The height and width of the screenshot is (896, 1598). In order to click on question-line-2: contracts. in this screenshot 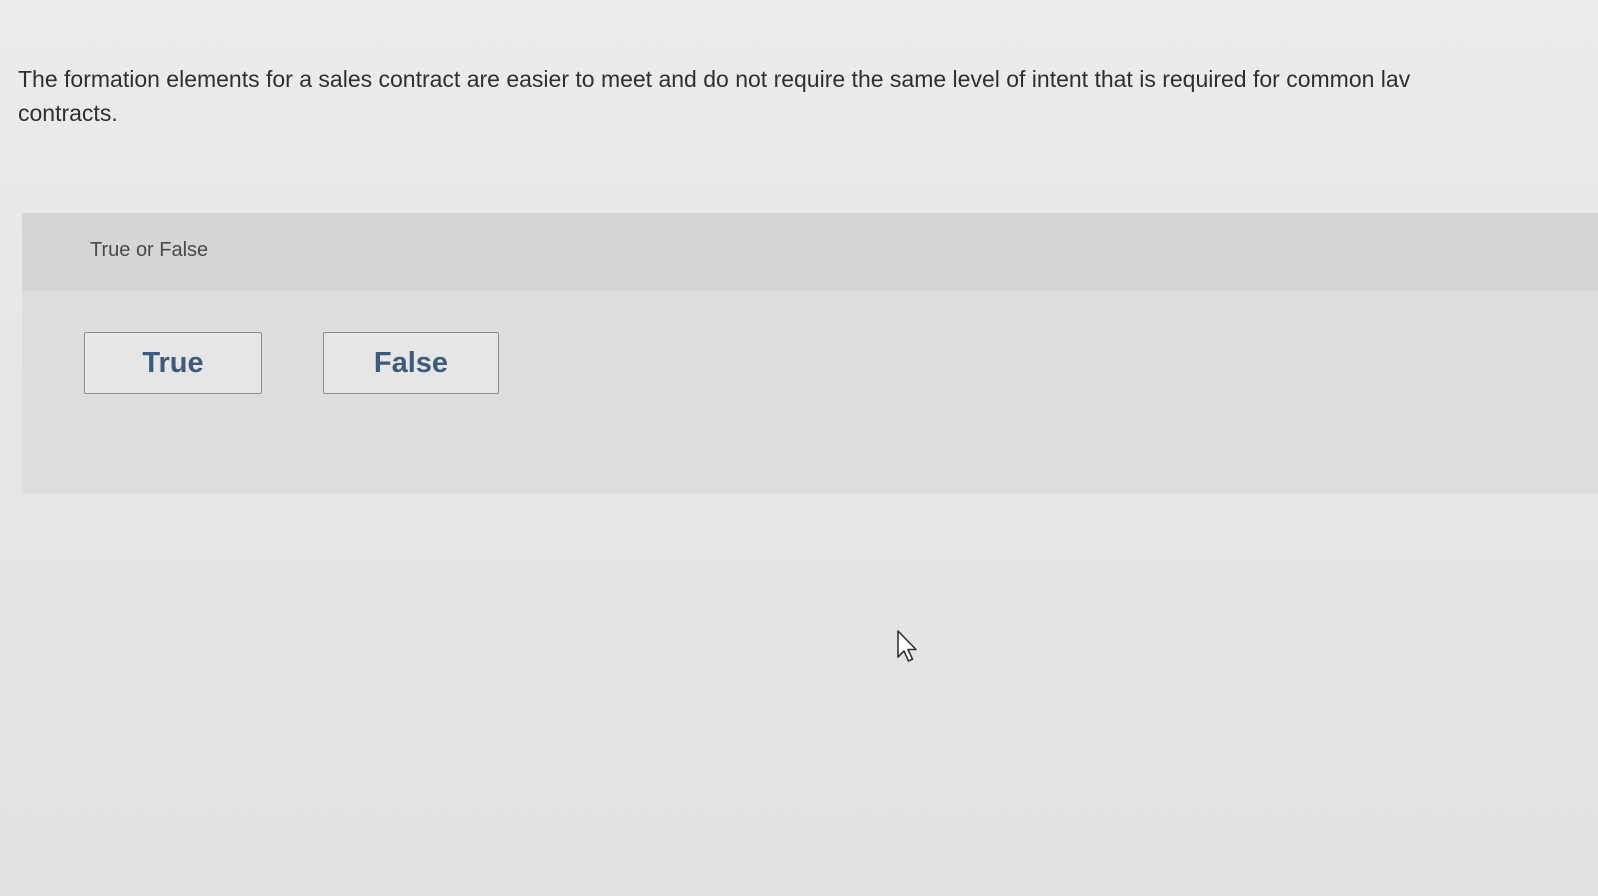, I will do `click(68, 113)`.